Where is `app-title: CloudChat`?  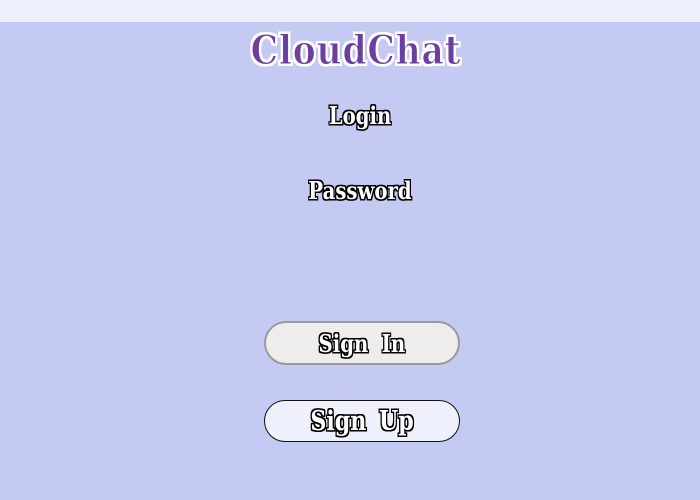
app-title: CloudChat is located at coordinates (356, 51).